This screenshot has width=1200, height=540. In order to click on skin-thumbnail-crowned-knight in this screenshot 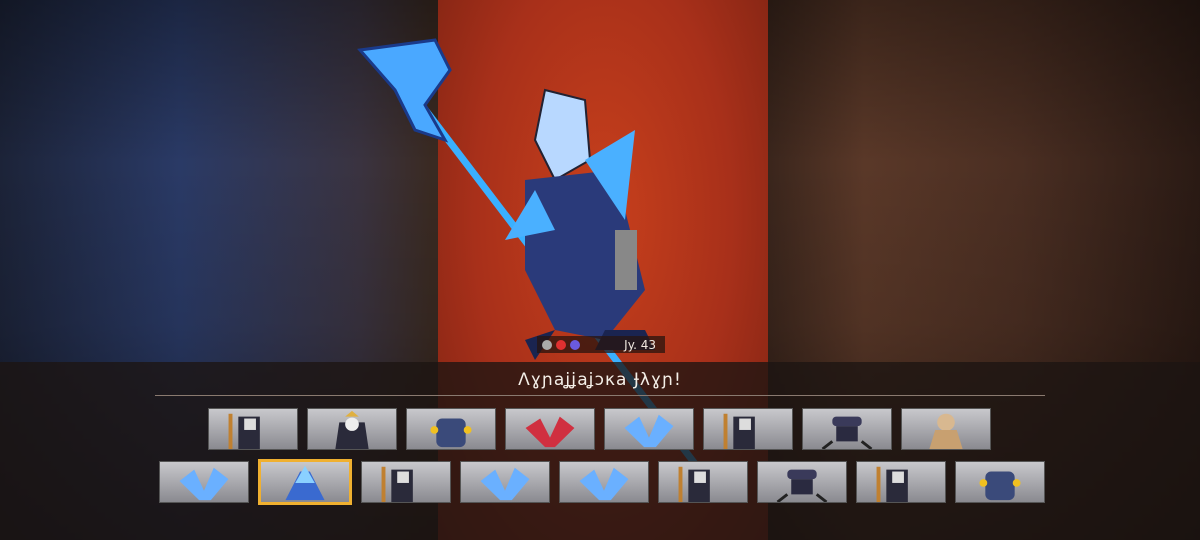, I will do `click(352, 429)`.